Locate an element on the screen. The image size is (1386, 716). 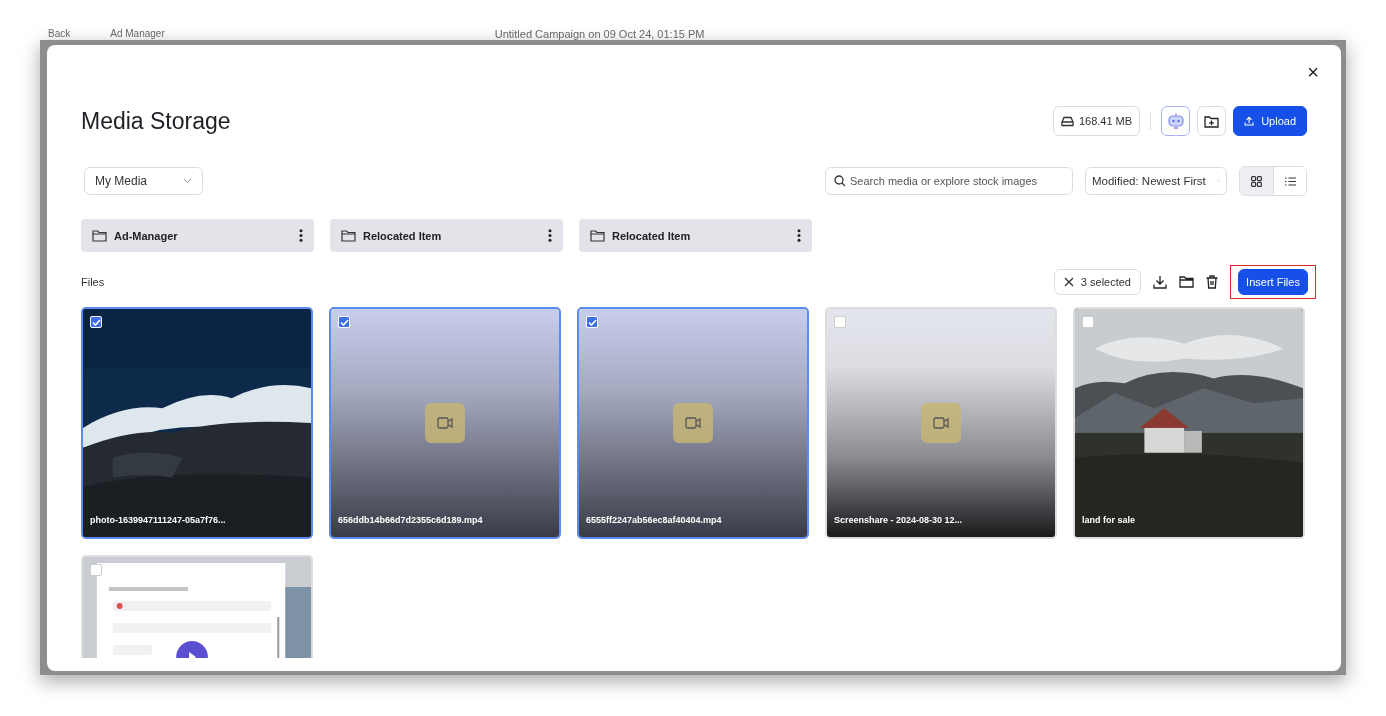
close-button: × is located at coordinates (1313, 72).